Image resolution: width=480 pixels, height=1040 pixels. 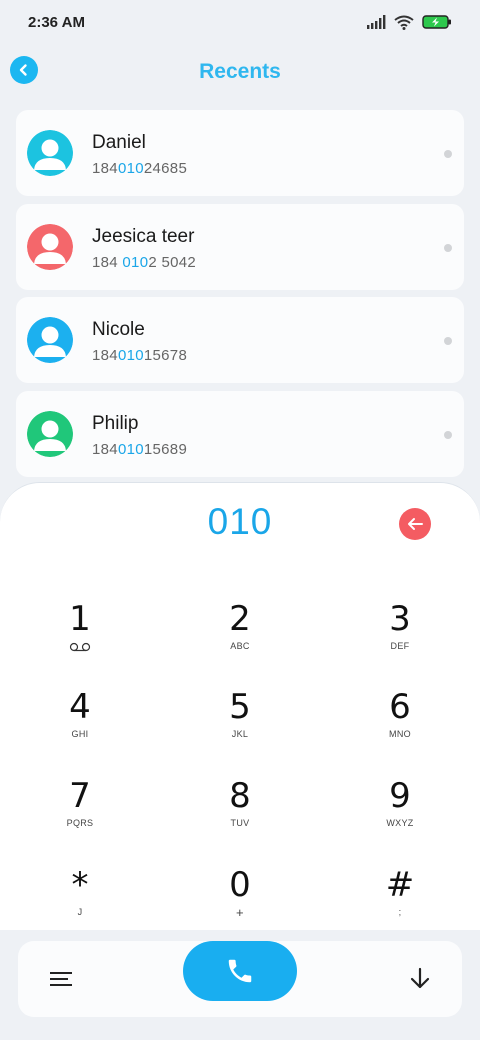 What do you see at coordinates (80, 885) in the screenshot?
I see `key-digit: *` at bounding box center [80, 885].